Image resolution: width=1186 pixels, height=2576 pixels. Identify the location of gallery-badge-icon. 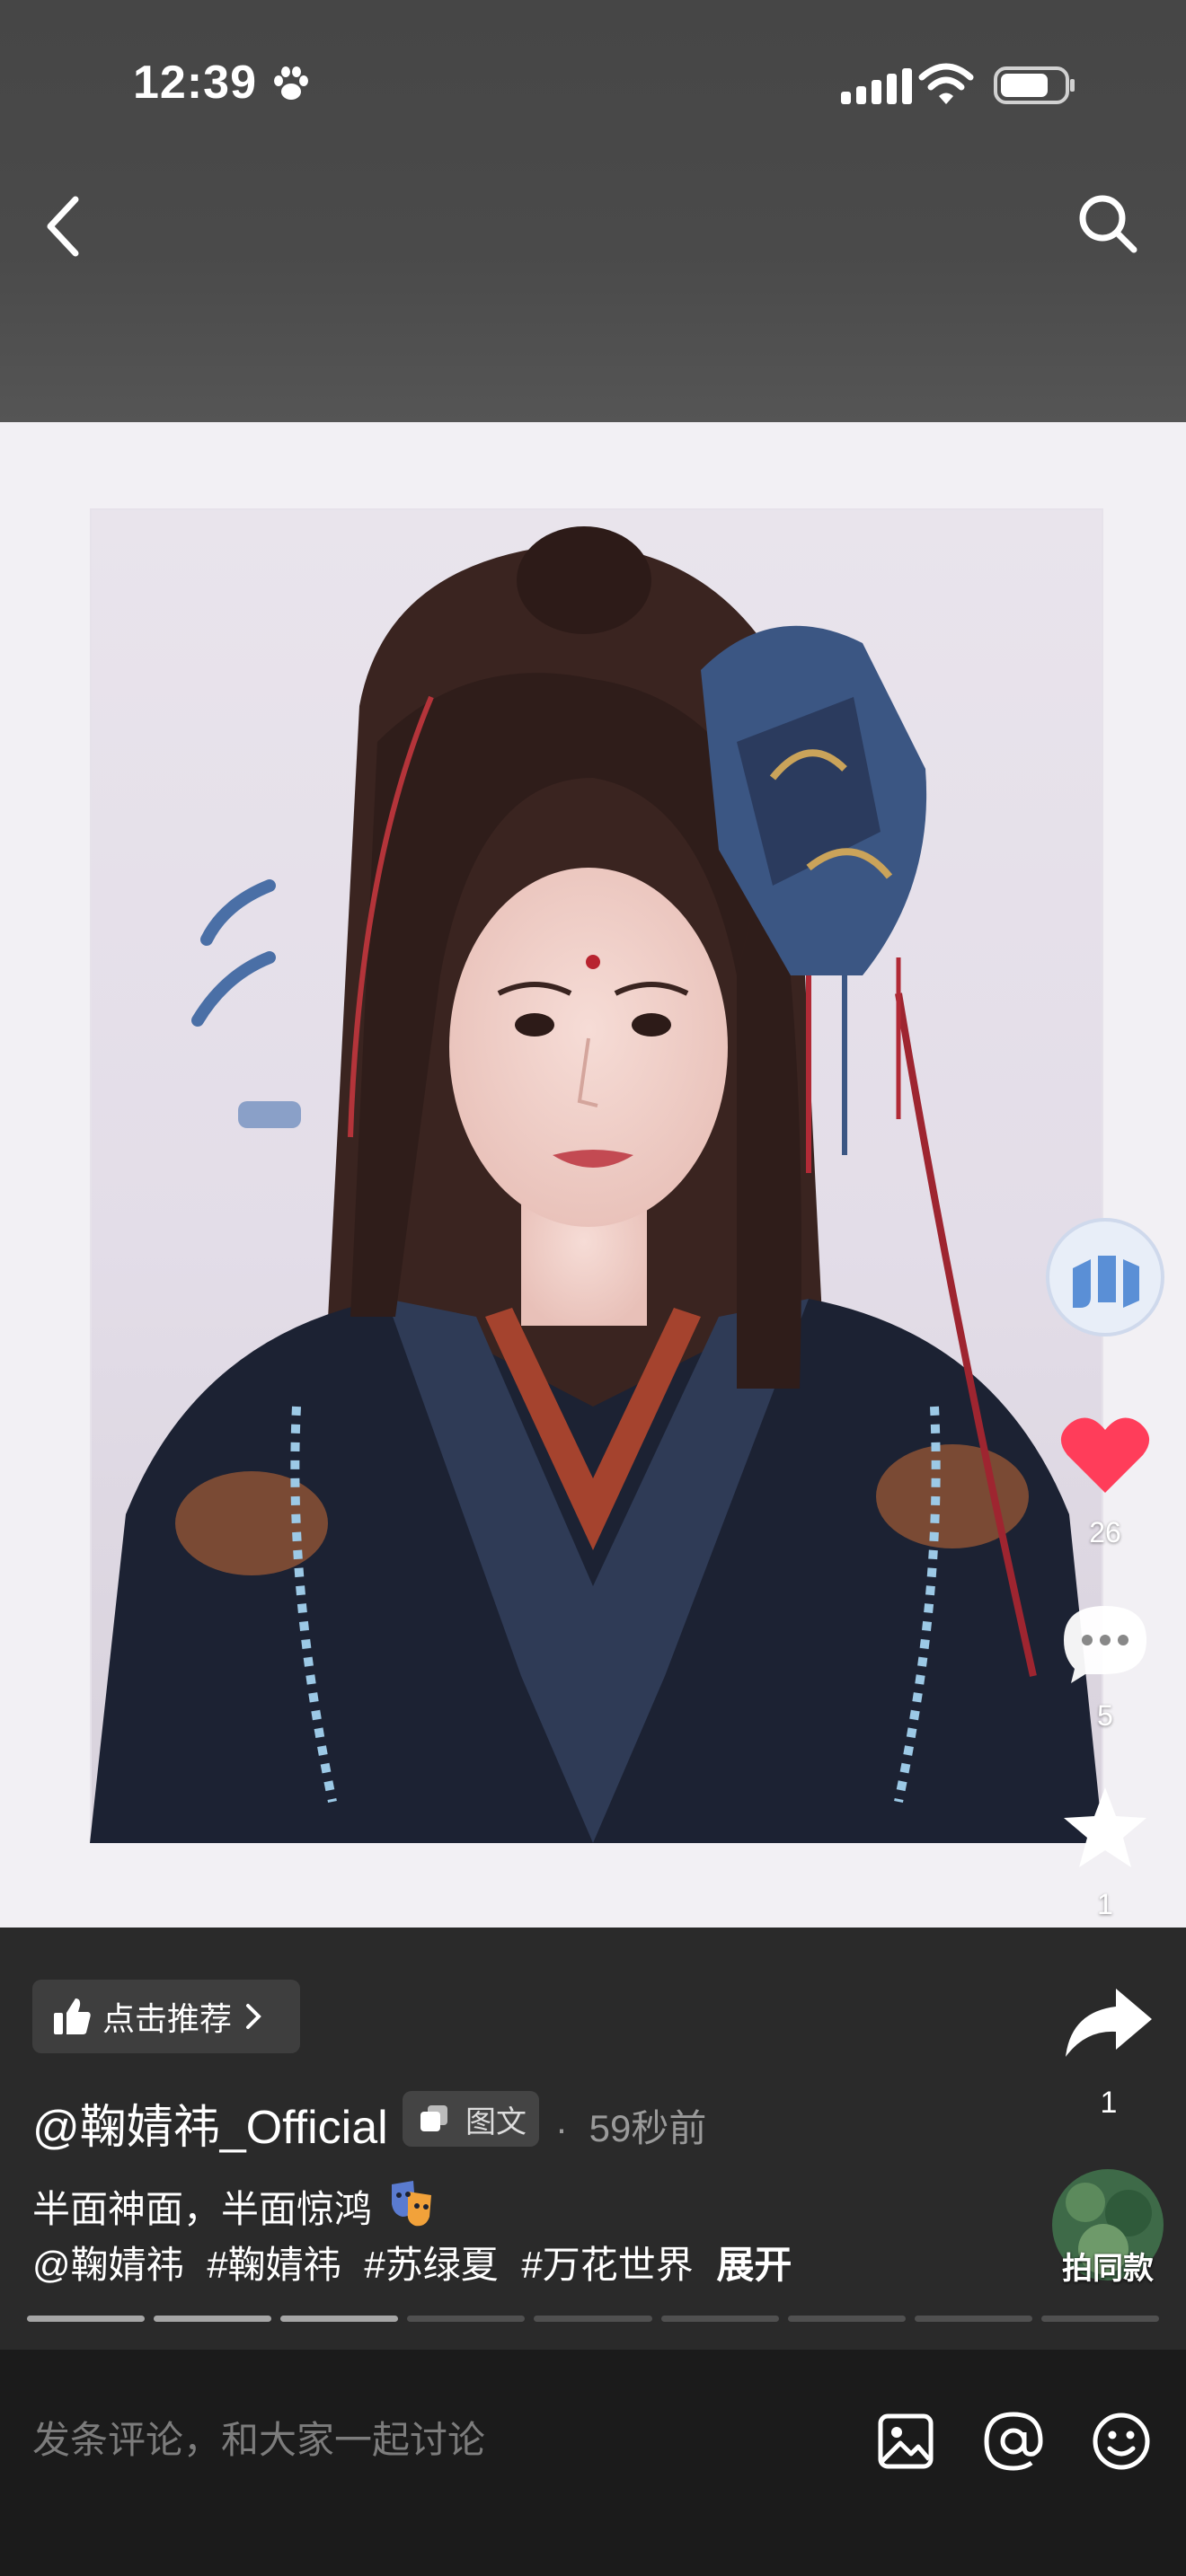
(433, 2118).